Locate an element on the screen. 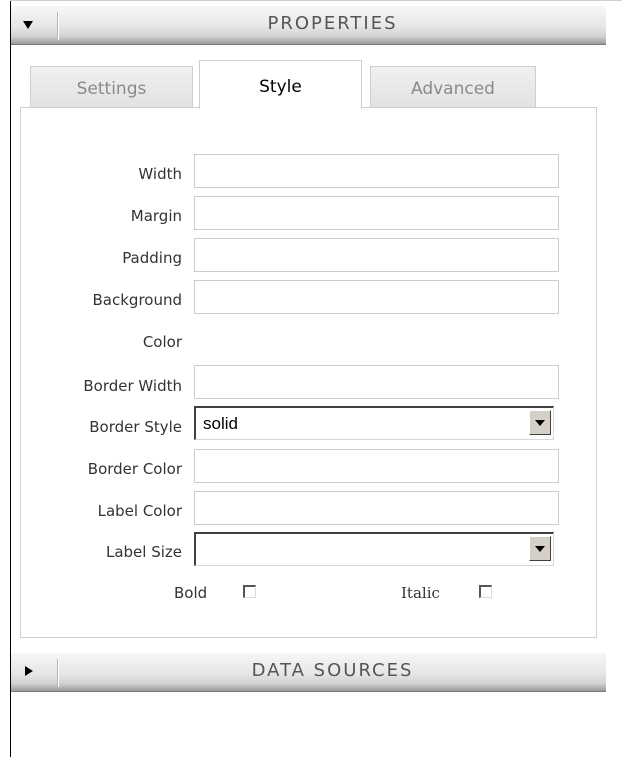 The width and height of the screenshot is (622, 757). bold-checkbox is located at coordinates (249, 591).